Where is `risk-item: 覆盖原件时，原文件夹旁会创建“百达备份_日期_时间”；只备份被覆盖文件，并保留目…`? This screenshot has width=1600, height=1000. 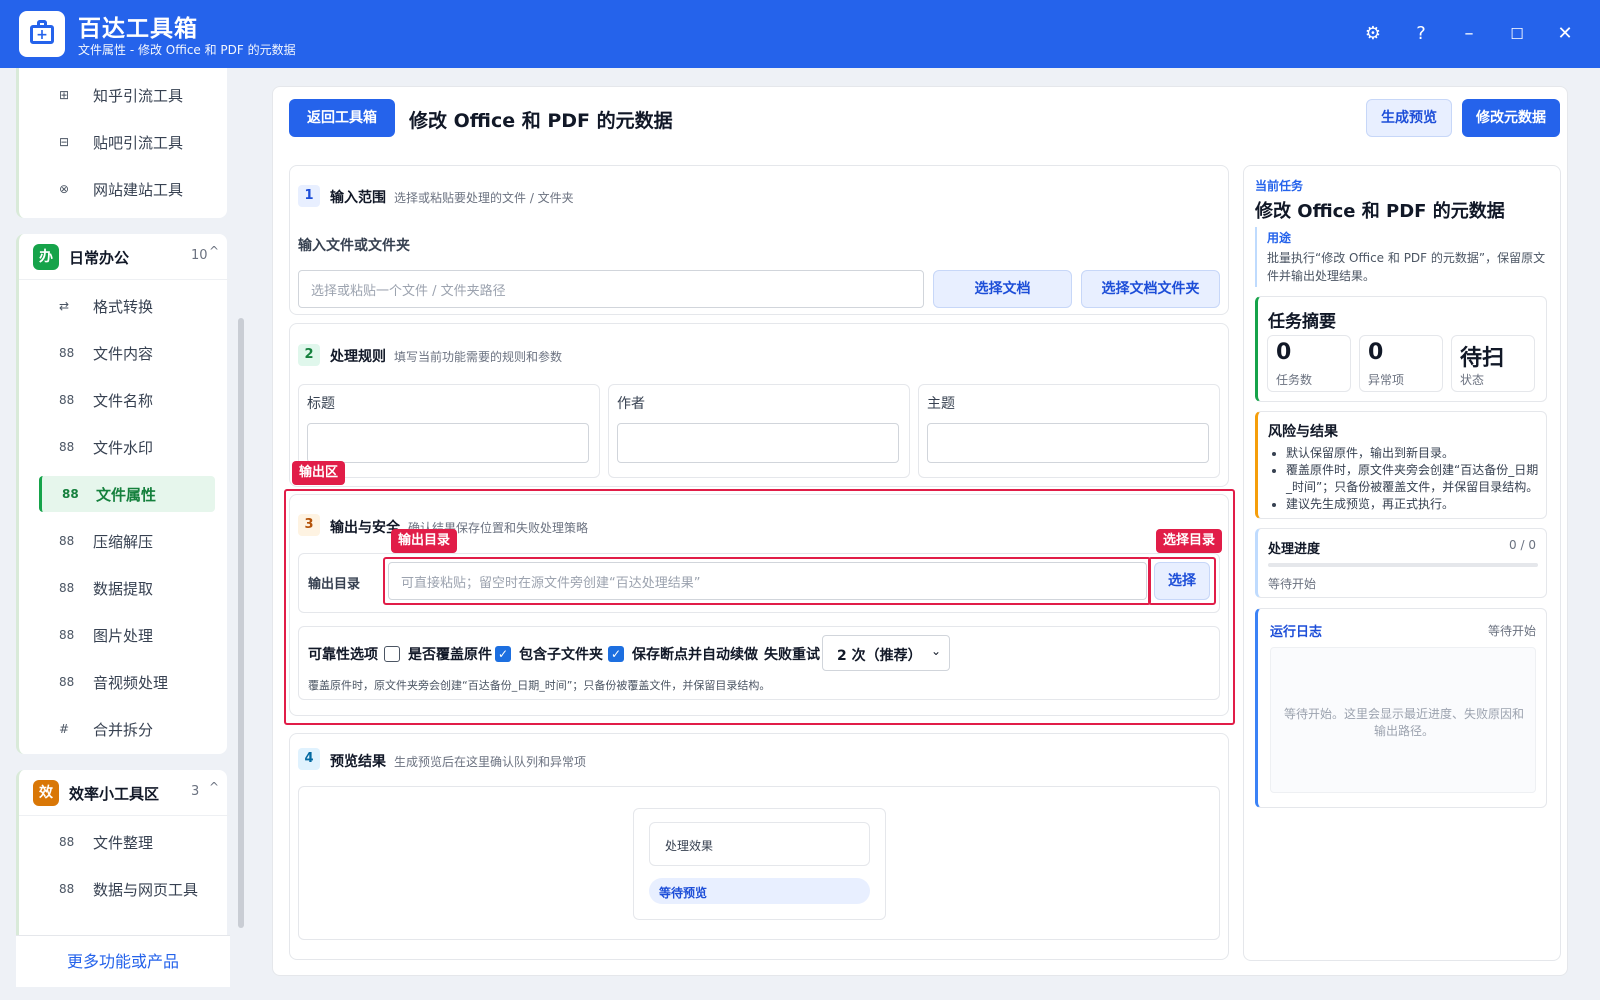 risk-item: 覆盖原件时，原文件夹旁会创建“百达备份_日期_时间”；只备份被覆盖文件，并保留目… is located at coordinates (1413, 479).